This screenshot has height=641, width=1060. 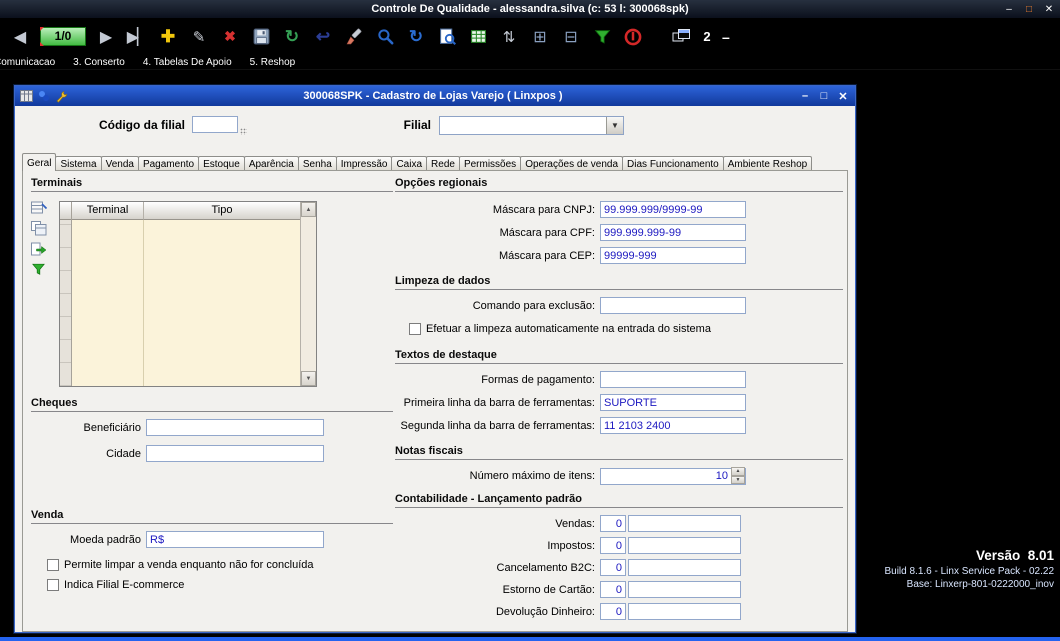 I want to click on menu-item-tabelas-de-apoio: 4. Tabelas De Apoio, so click(x=187, y=62).